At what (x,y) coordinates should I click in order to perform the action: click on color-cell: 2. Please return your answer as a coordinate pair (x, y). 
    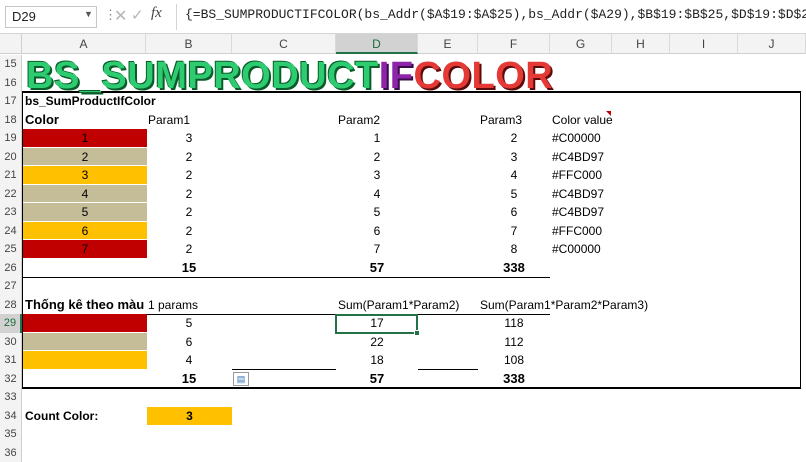
    Looking at the image, I should click on (85, 157).